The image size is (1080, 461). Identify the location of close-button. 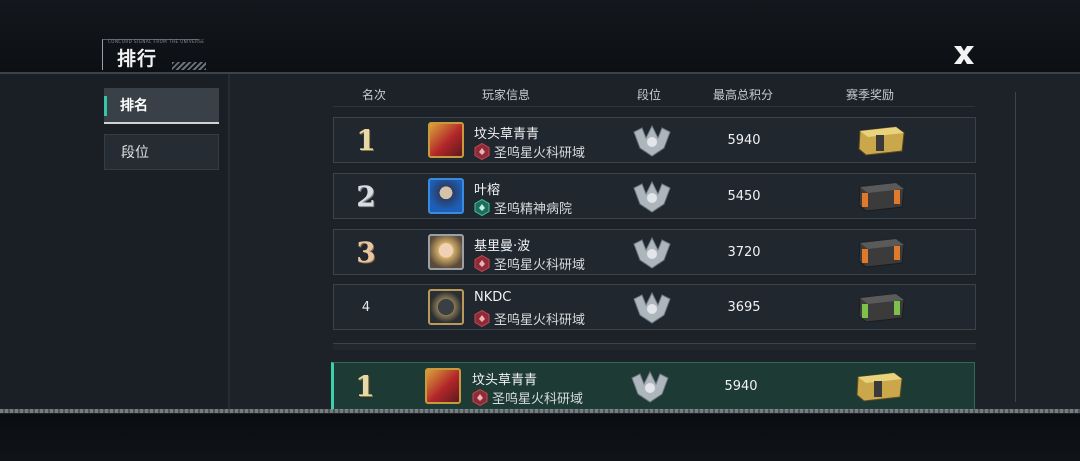
(964, 55).